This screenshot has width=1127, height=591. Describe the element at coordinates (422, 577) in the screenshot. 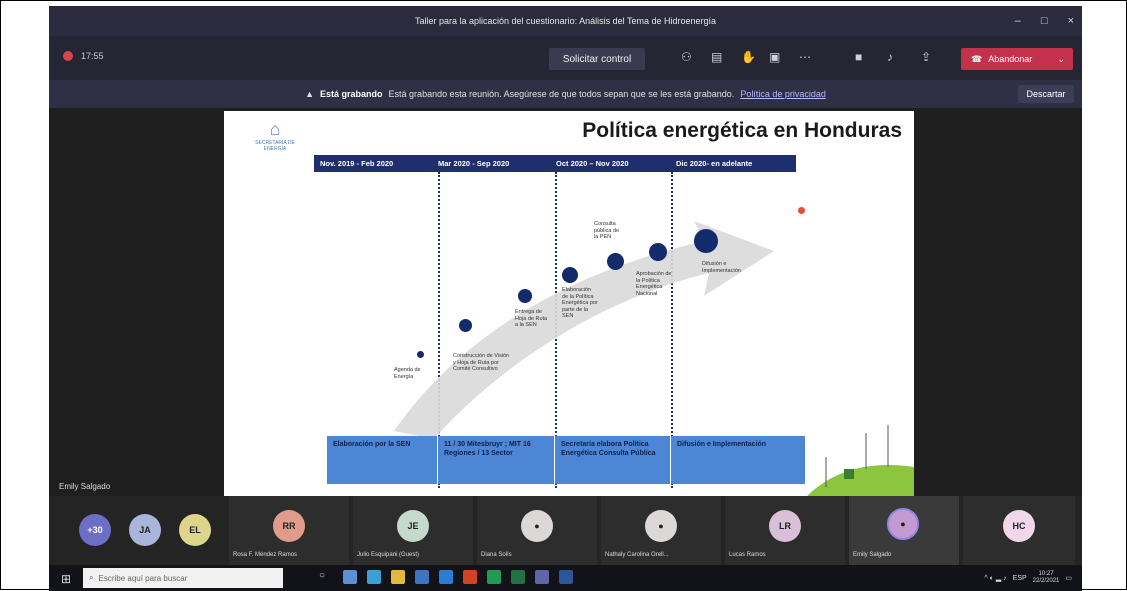

I see `store-icon` at that location.